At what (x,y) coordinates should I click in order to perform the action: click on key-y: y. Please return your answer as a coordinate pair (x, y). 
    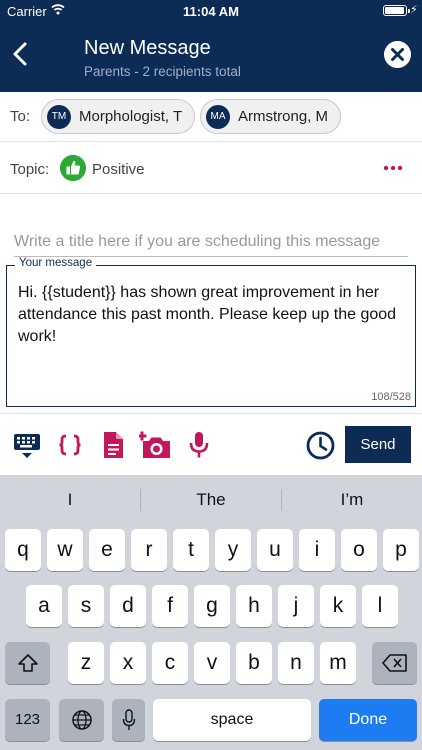
    Looking at the image, I should click on (233, 550).